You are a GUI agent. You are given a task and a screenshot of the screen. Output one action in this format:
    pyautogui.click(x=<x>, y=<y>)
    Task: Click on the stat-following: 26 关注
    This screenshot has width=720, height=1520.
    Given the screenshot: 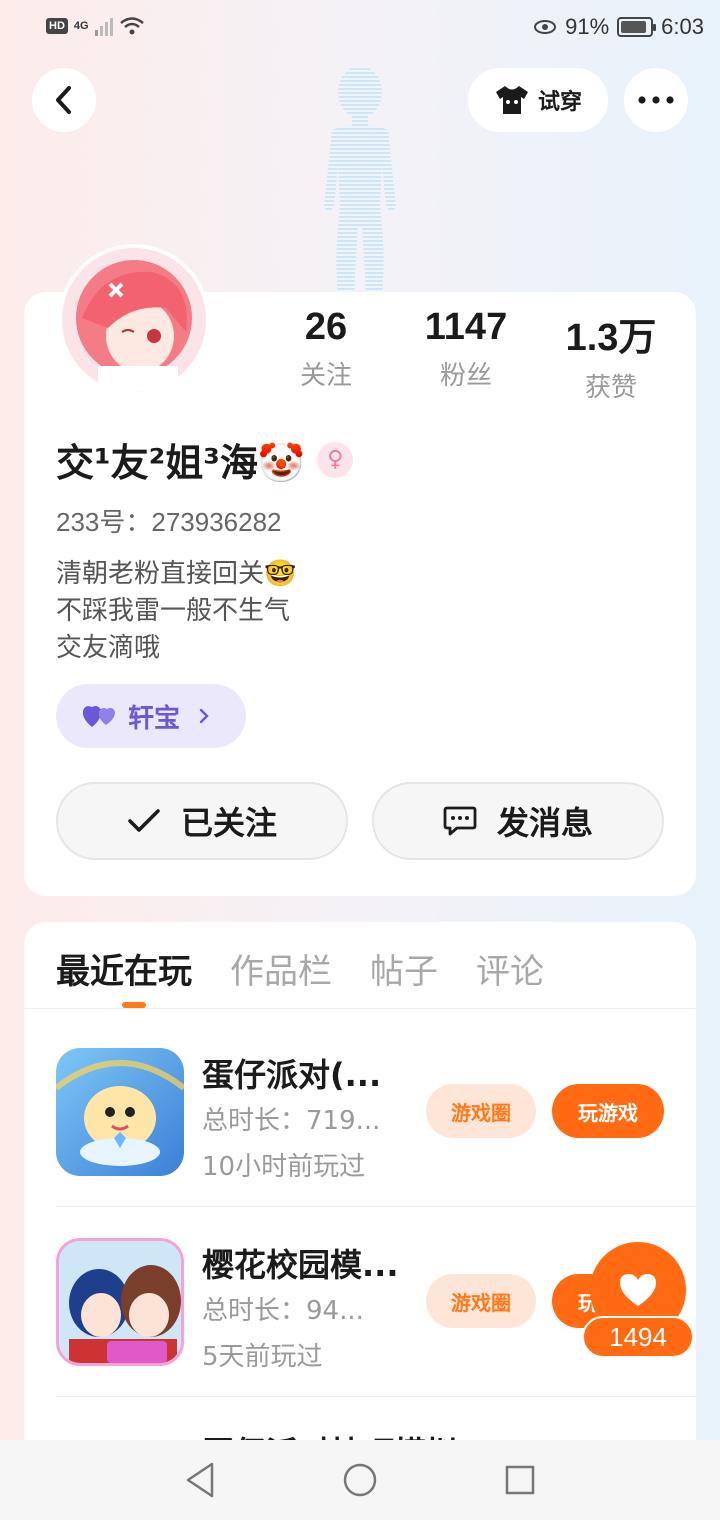 What is the action you would take?
    pyautogui.click(x=326, y=355)
    